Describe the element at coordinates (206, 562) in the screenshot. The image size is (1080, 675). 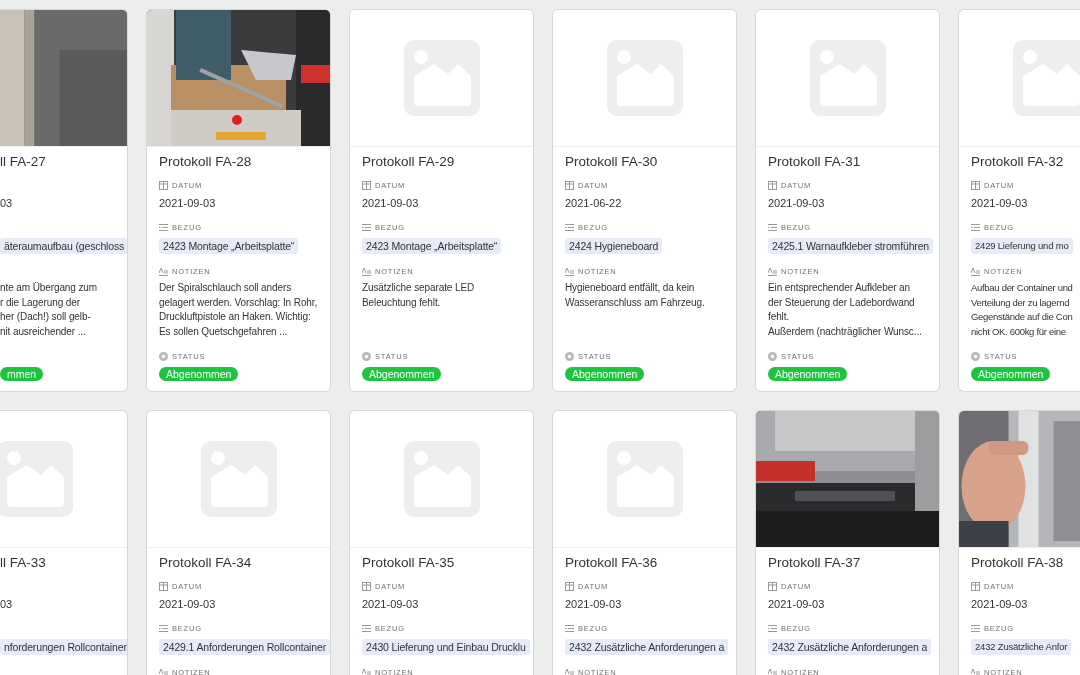
I see `card-title: Protokoll FA-34` at that location.